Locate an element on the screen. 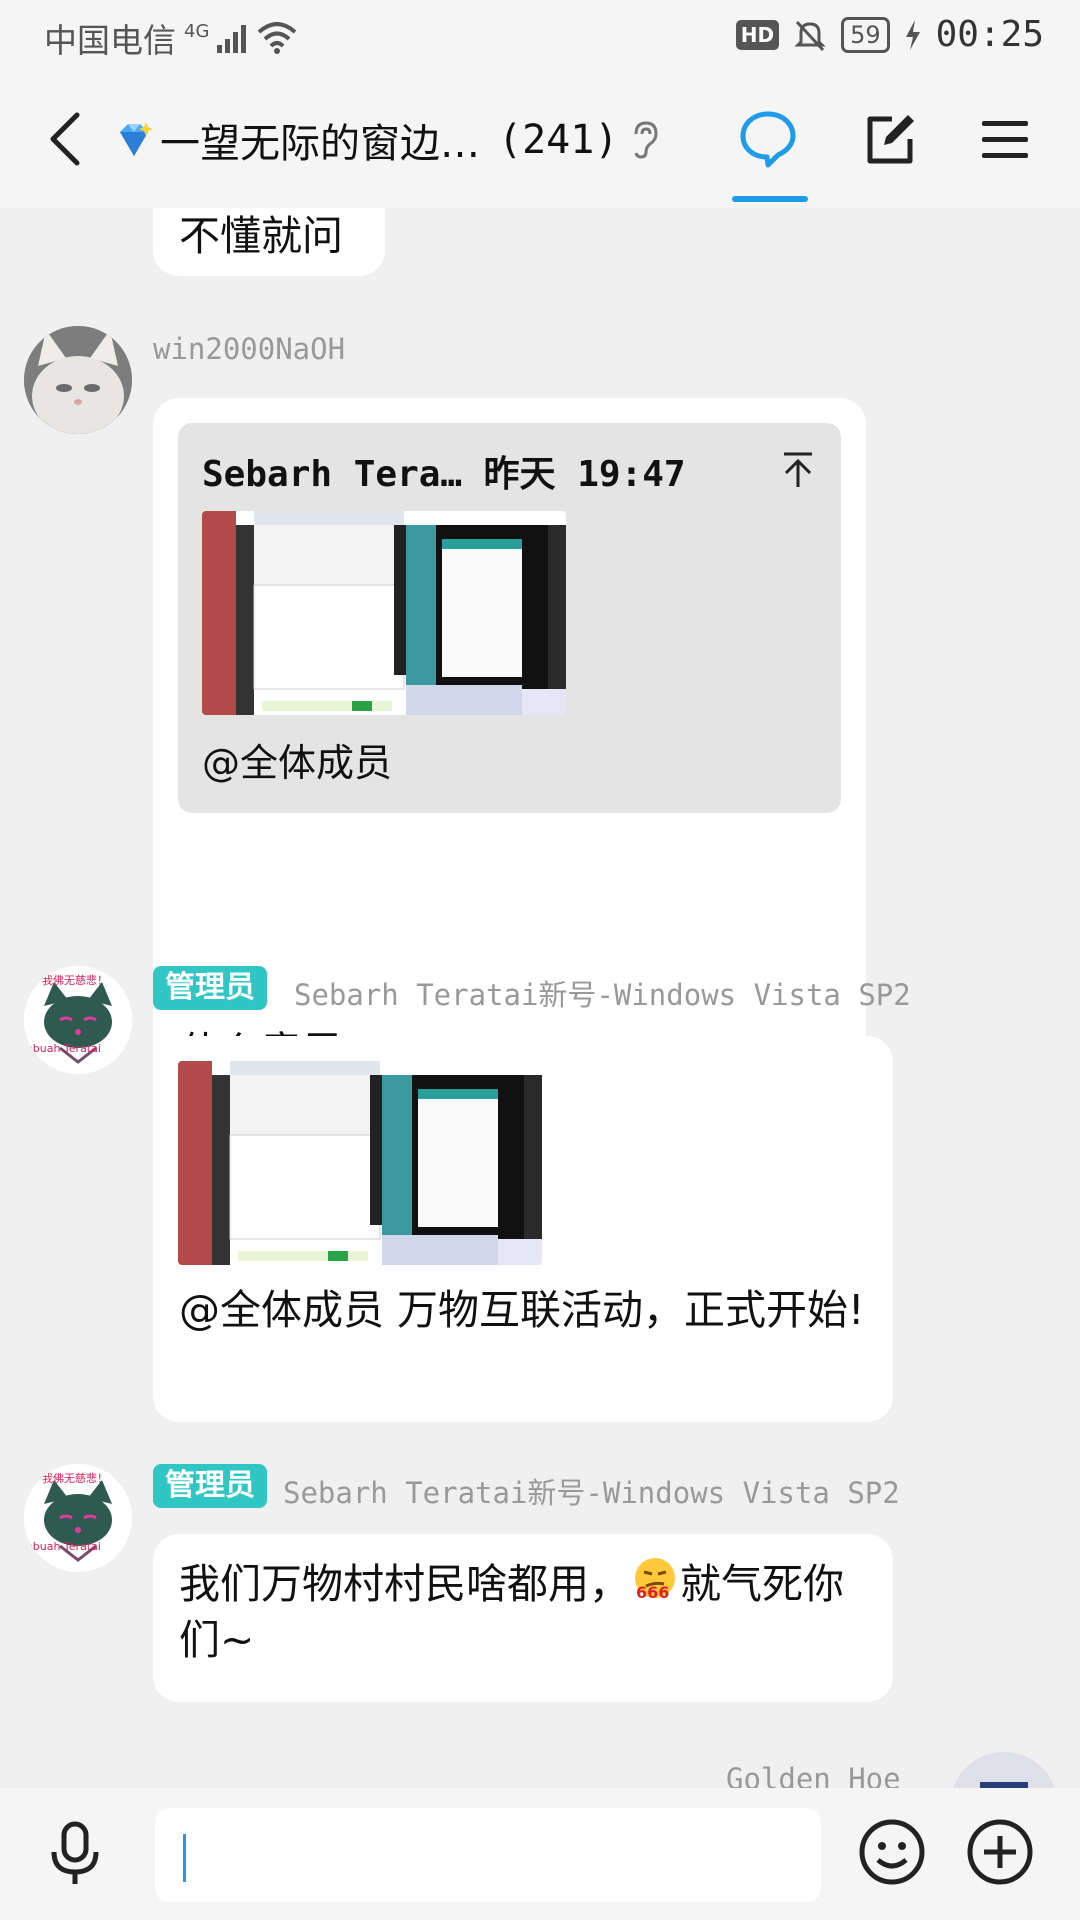 The height and width of the screenshot is (1920, 1080). emoji-button is located at coordinates (892, 1852).